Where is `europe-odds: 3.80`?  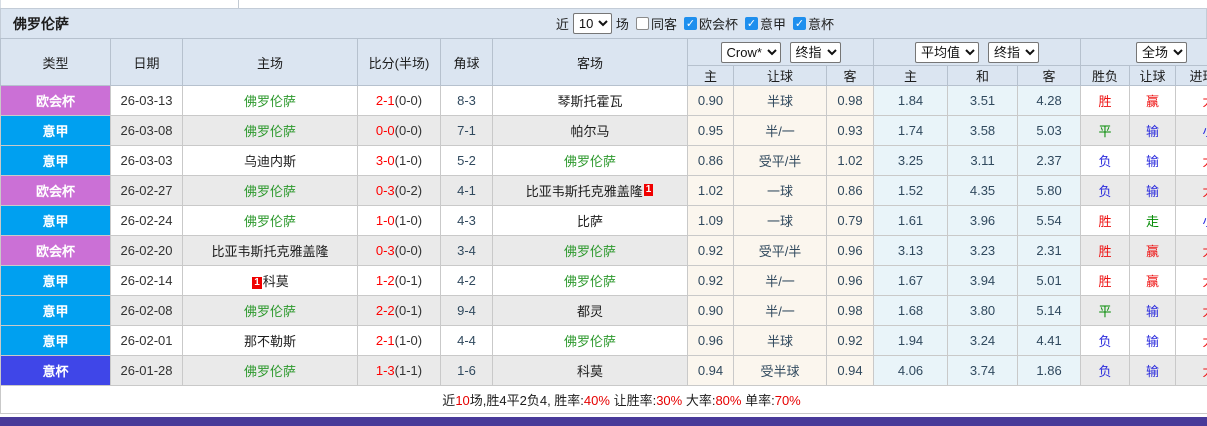
europe-odds: 3.80 is located at coordinates (983, 310).